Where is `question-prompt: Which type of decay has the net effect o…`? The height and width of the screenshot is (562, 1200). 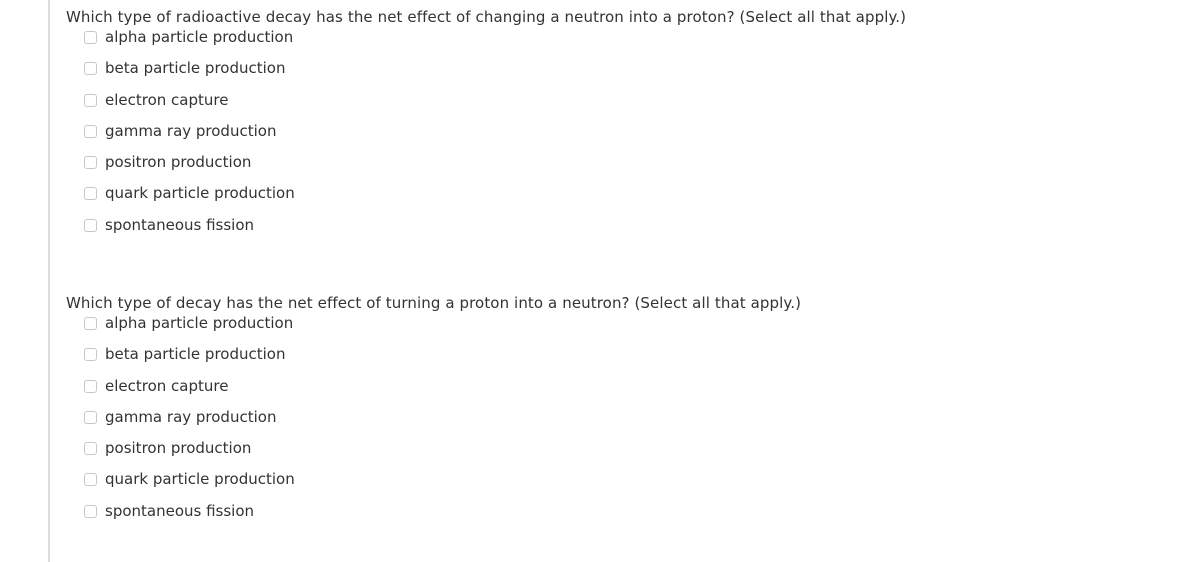 question-prompt: Which type of decay has the net effect o… is located at coordinates (434, 303).